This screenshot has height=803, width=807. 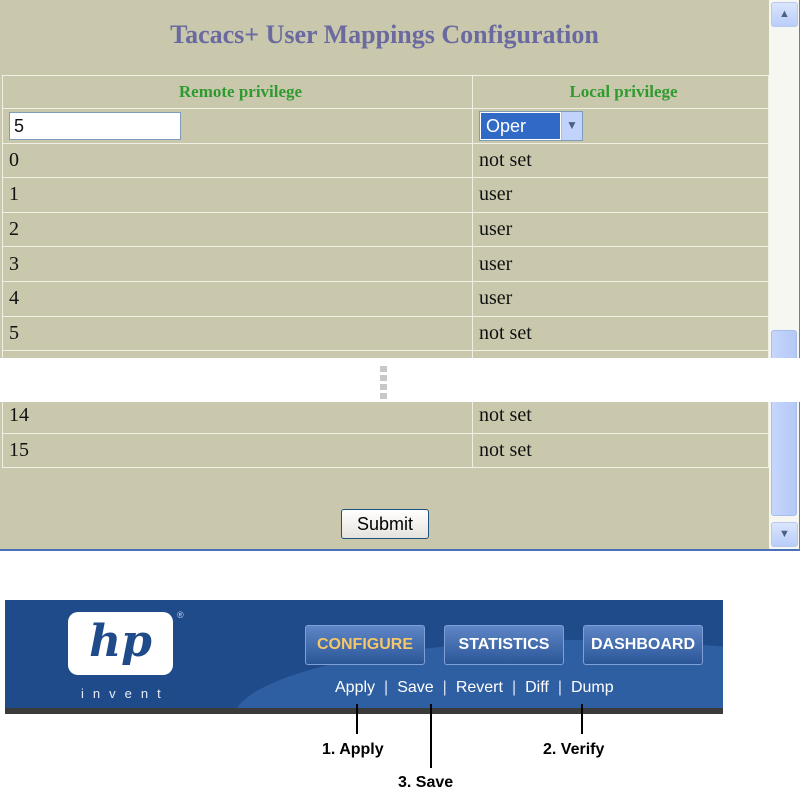 I want to click on remote-cell: 4, so click(x=237, y=298).